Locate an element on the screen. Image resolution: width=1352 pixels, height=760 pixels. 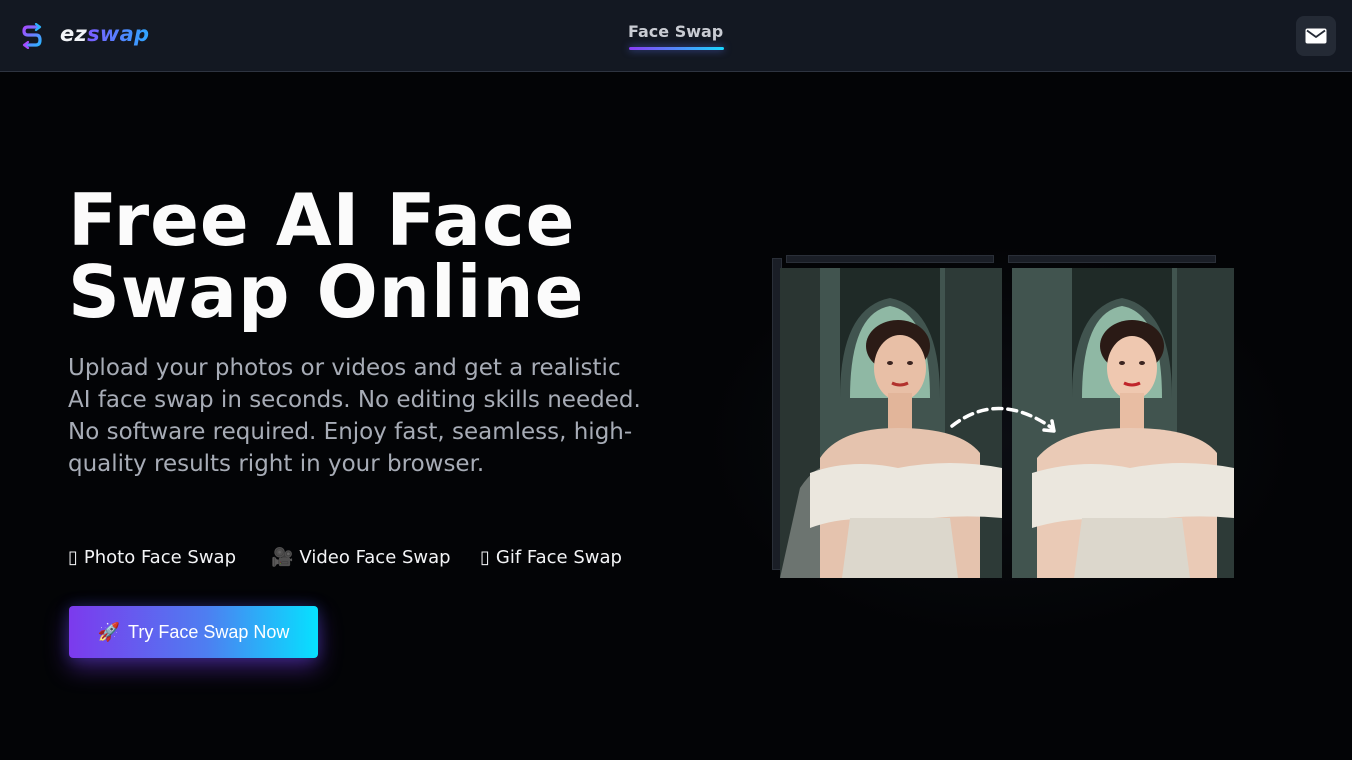
top-navbar: ezswap Face Swap is located at coordinates (676, 36).